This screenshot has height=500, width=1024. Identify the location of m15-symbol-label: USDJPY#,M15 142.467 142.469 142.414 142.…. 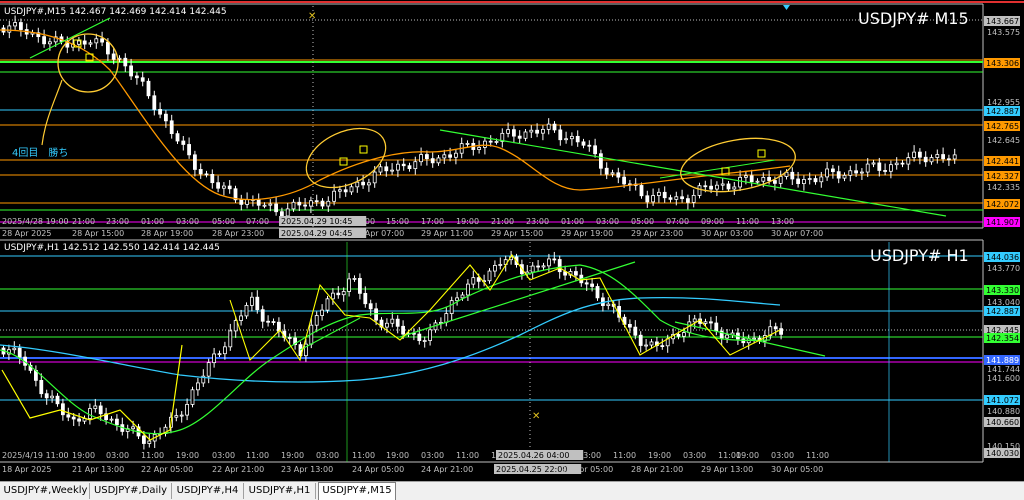
(115, 12).